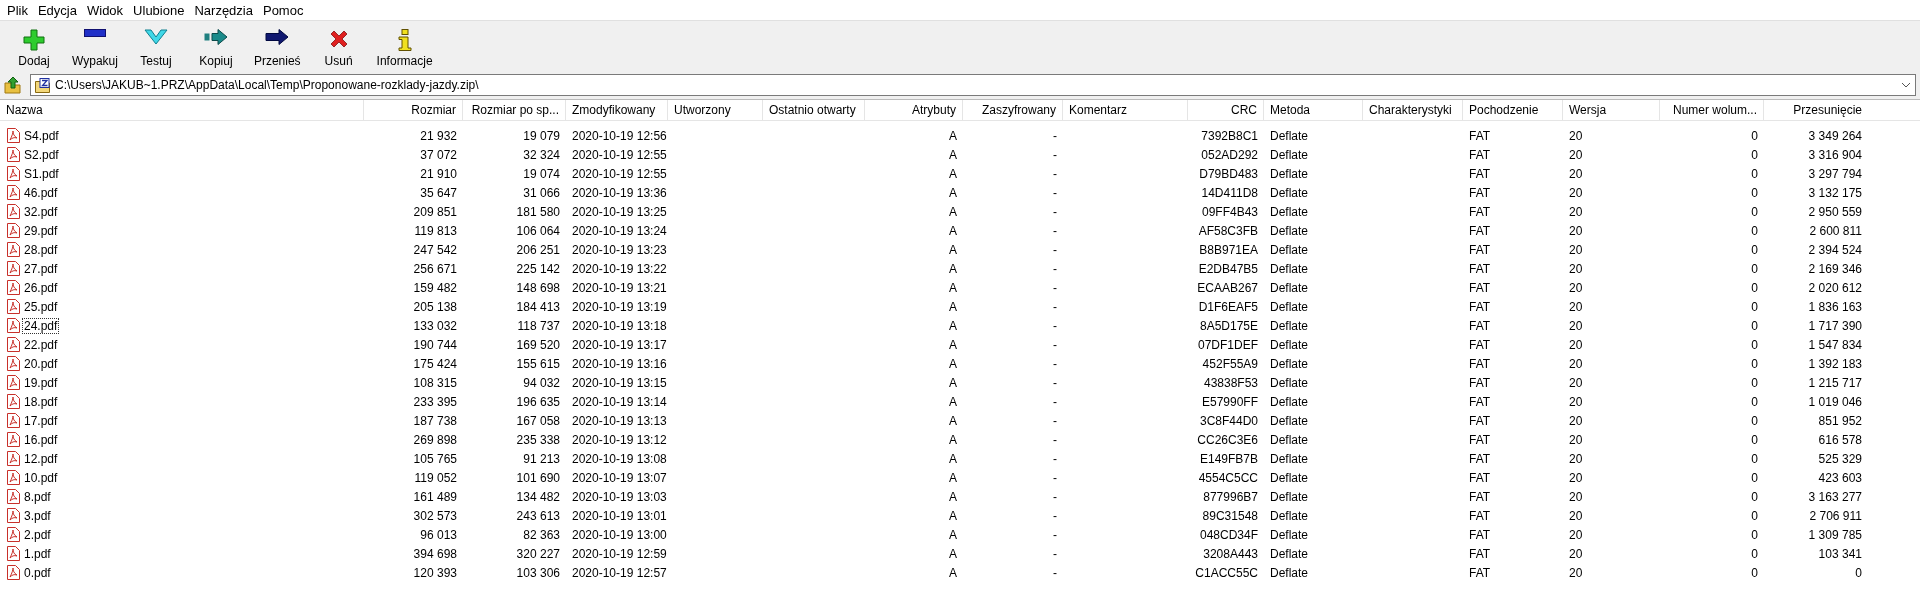  Describe the element at coordinates (338, 46) in the screenshot. I see `toolbar-button: Usuń` at that location.